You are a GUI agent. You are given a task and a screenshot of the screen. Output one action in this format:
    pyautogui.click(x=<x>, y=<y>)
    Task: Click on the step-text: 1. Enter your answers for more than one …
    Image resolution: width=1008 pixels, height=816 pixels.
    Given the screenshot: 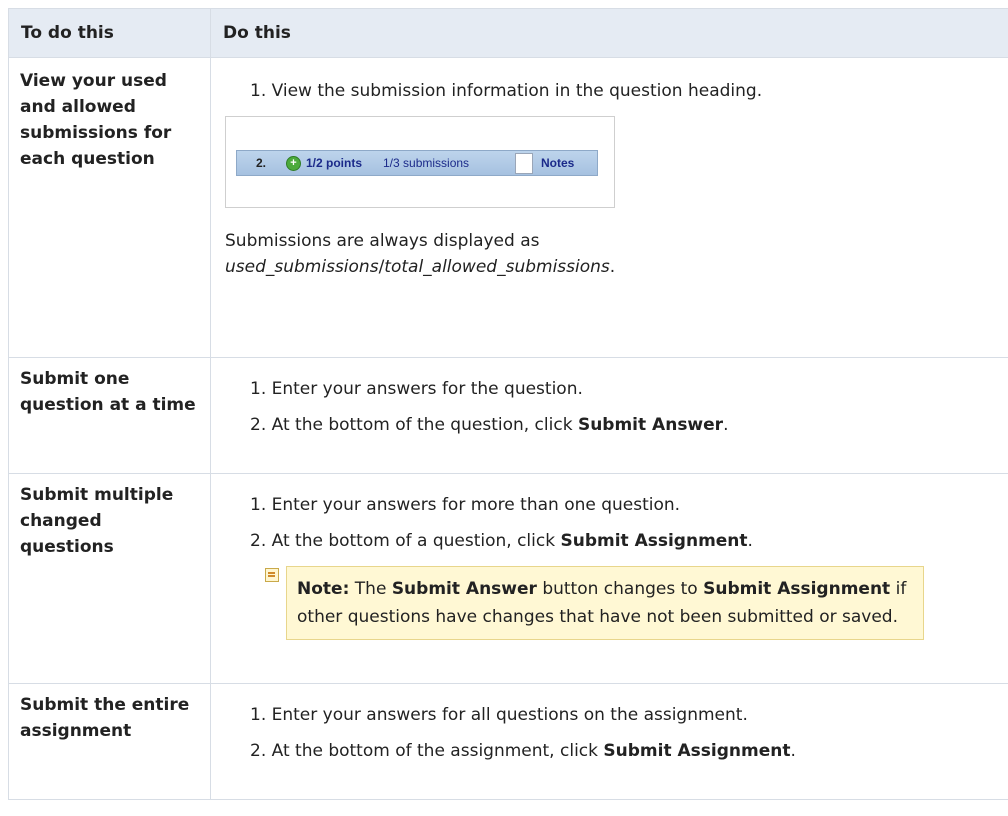 What is the action you would take?
    pyautogui.click(x=465, y=505)
    